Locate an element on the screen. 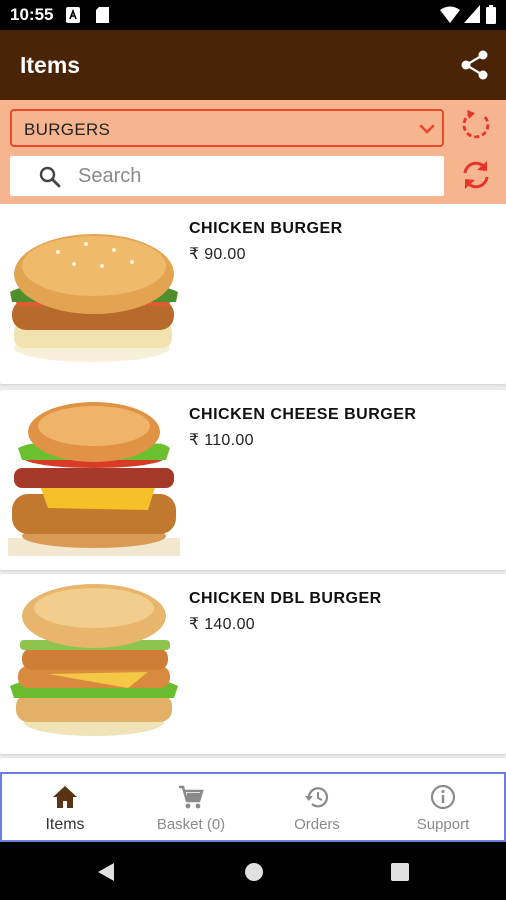 The width and height of the screenshot is (506, 900). home-circle-icon is located at coordinates (254, 872).